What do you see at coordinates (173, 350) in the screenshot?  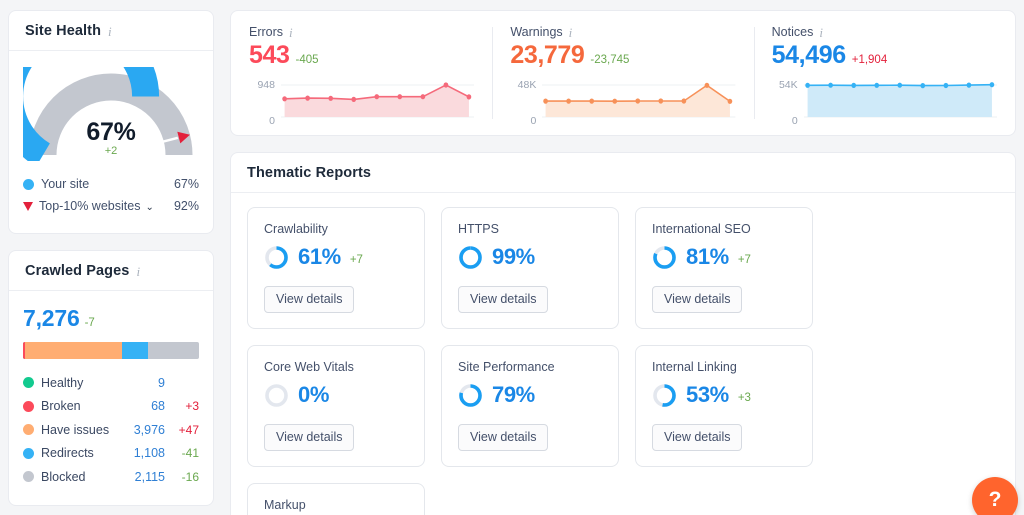 I see `stacked-bar-segment` at bounding box center [173, 350].